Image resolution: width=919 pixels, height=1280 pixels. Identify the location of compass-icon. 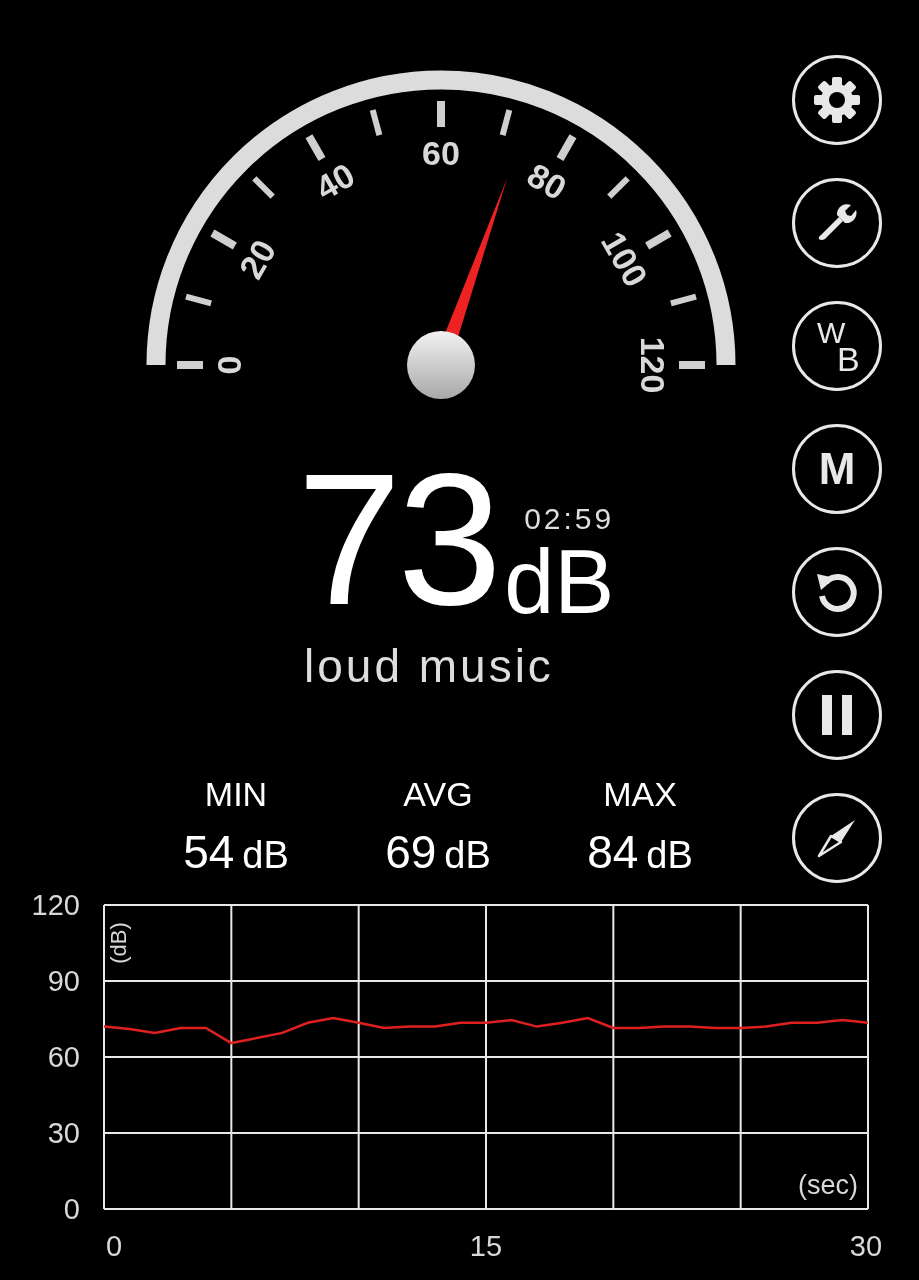
(837, 838).